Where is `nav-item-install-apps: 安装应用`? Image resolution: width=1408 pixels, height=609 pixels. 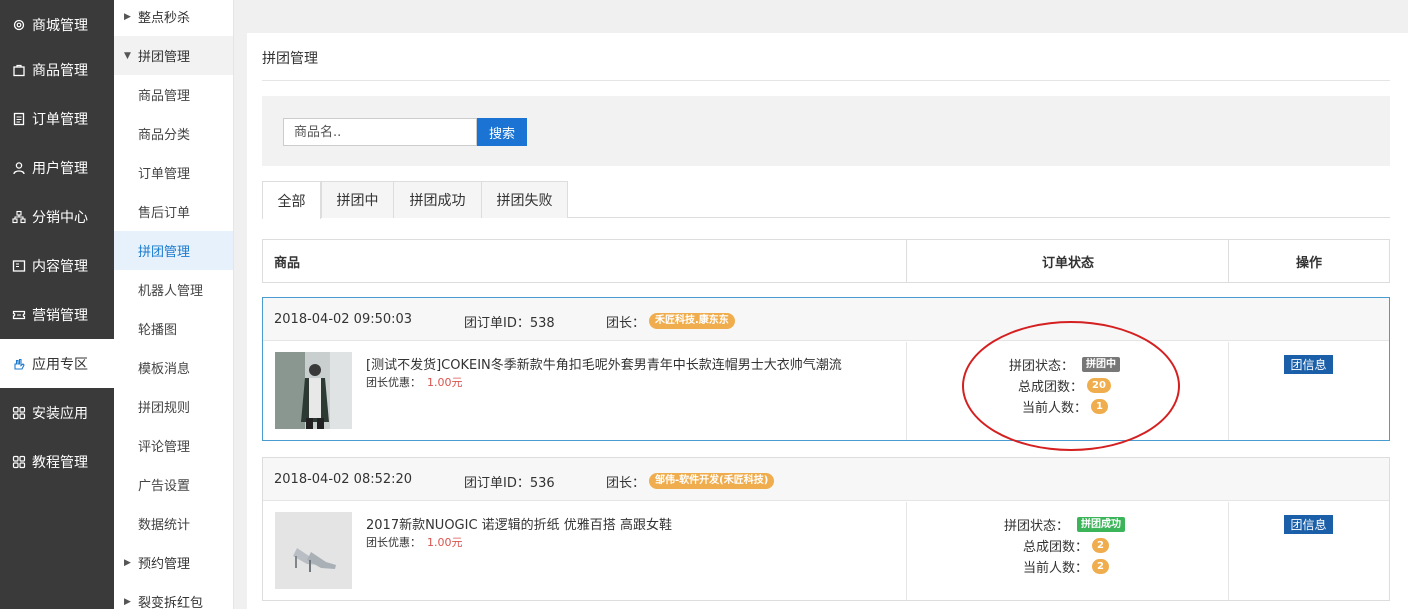
nav-item-install-apps: 安装应用 is located at coordinates (57, 412).